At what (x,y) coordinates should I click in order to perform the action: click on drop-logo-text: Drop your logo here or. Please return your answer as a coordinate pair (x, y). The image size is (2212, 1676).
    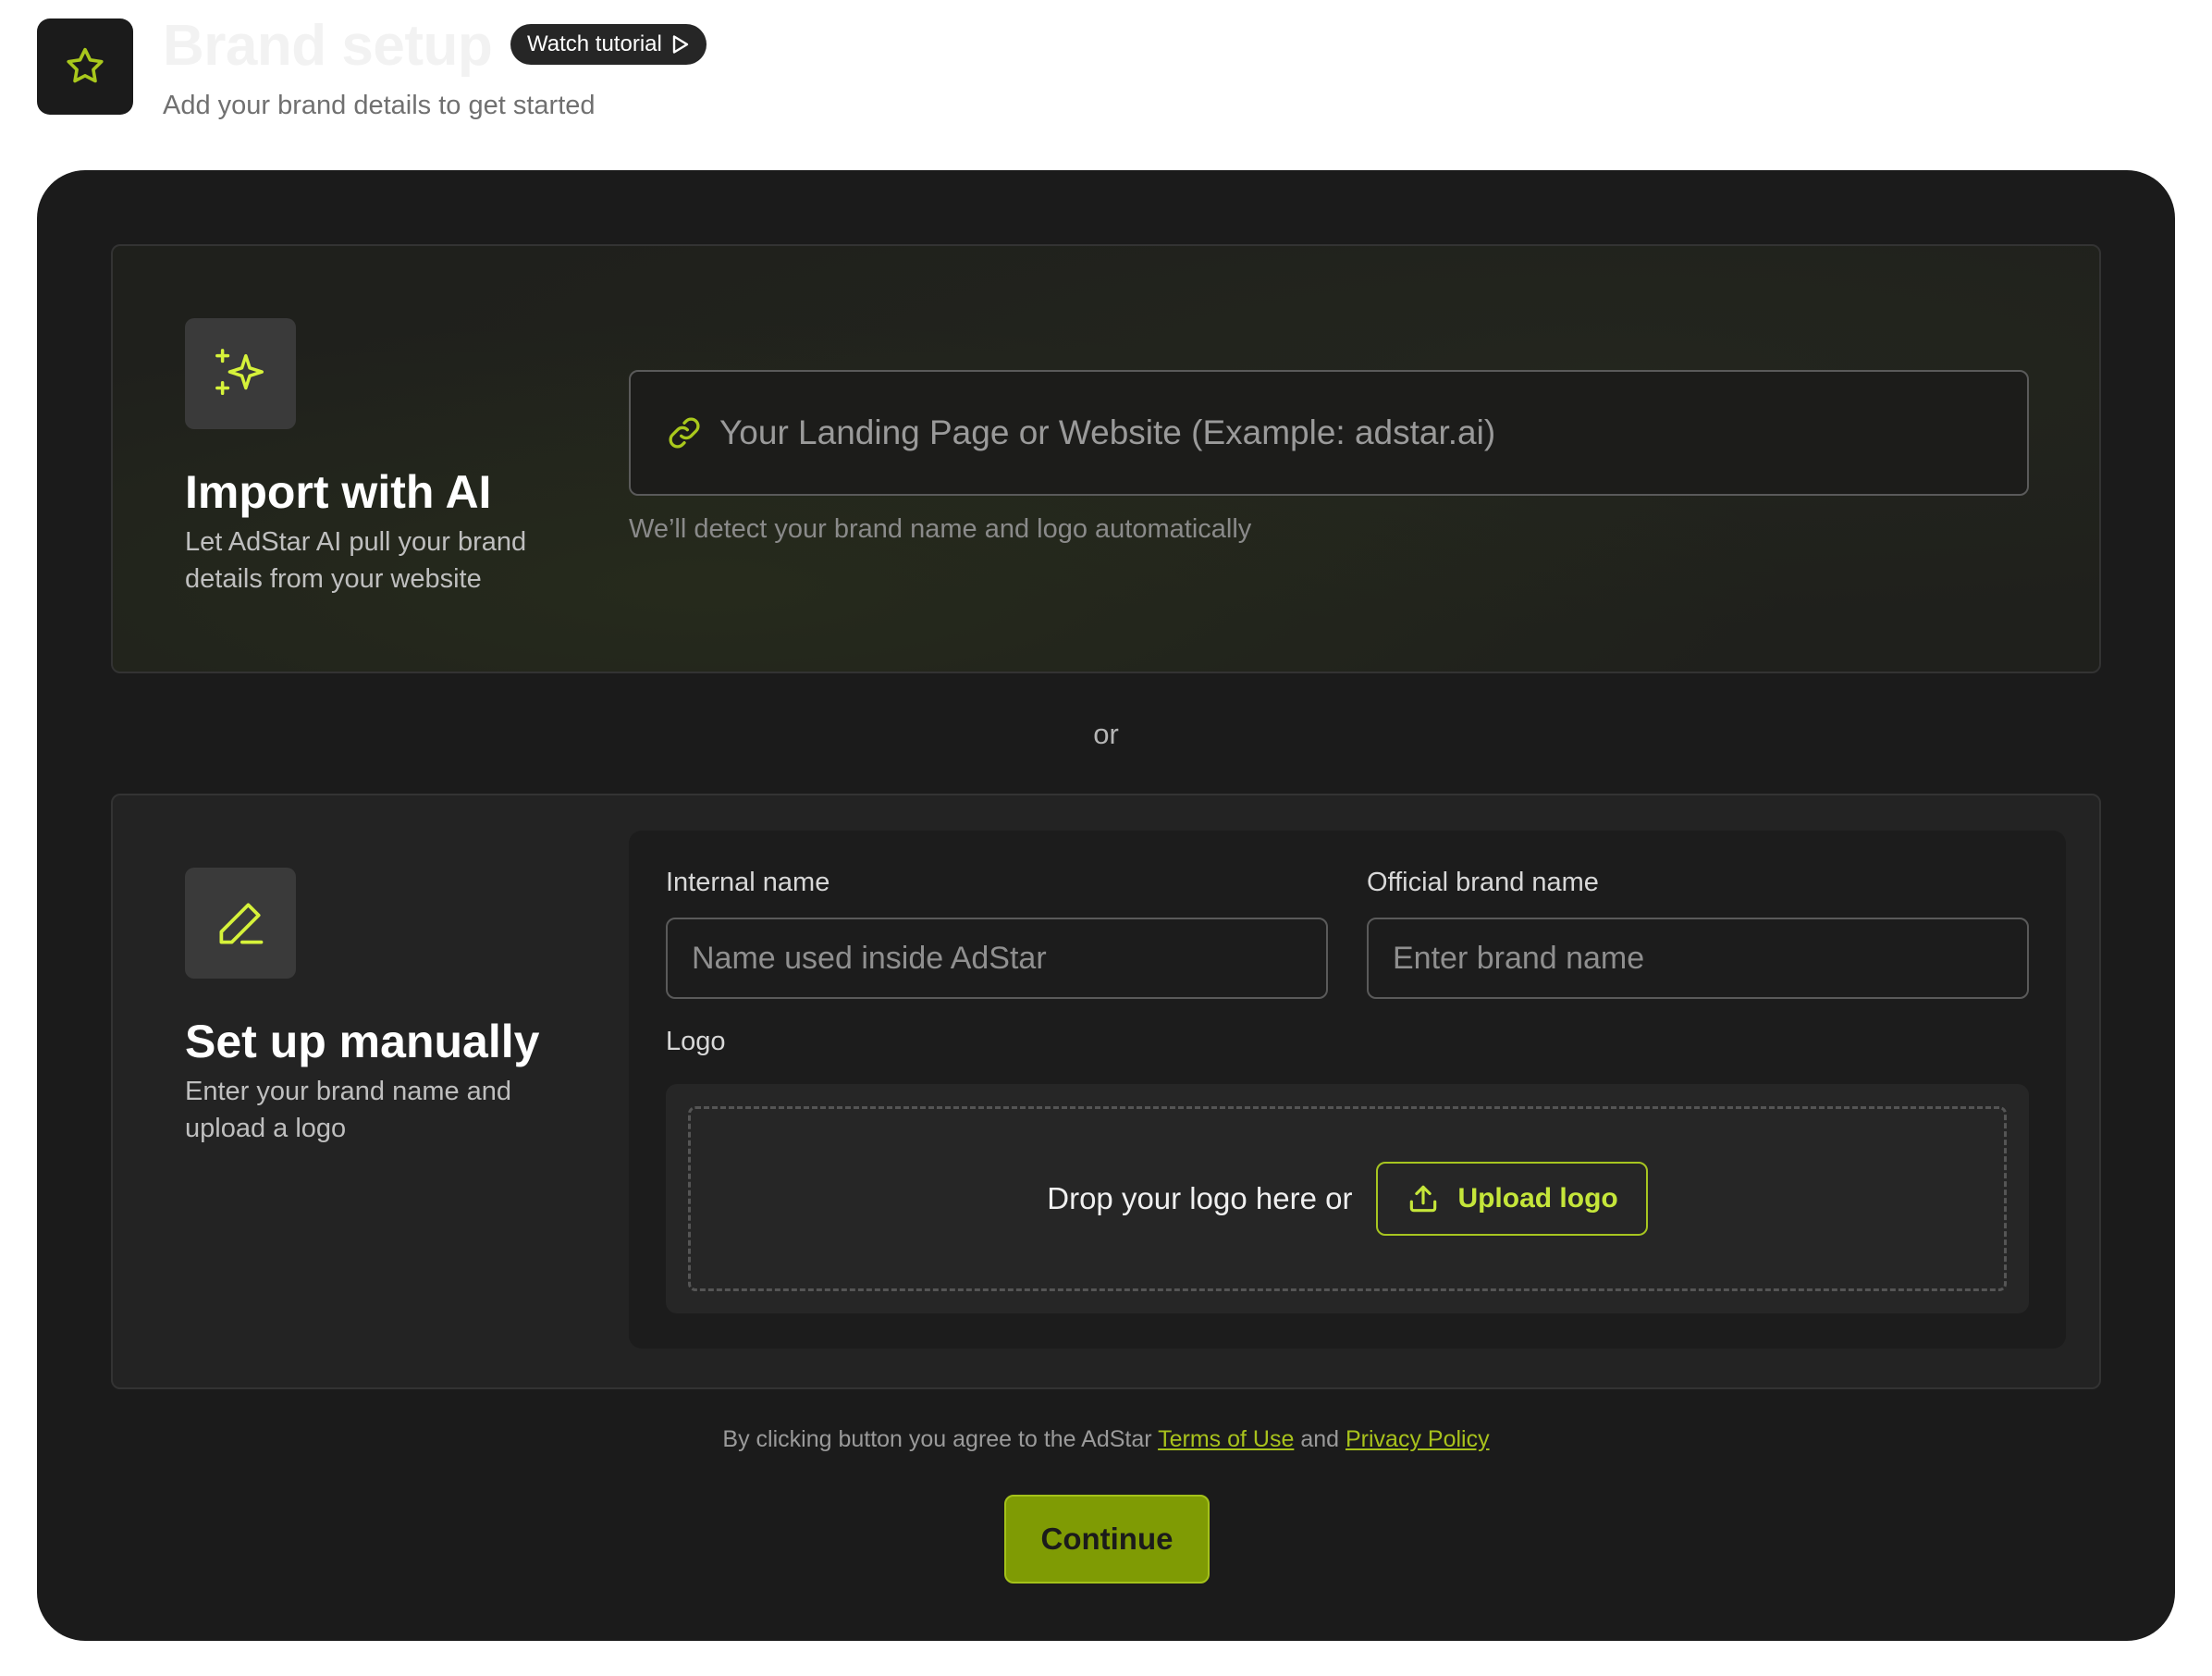
    Looking at the image, I should click on (1200, 1198).